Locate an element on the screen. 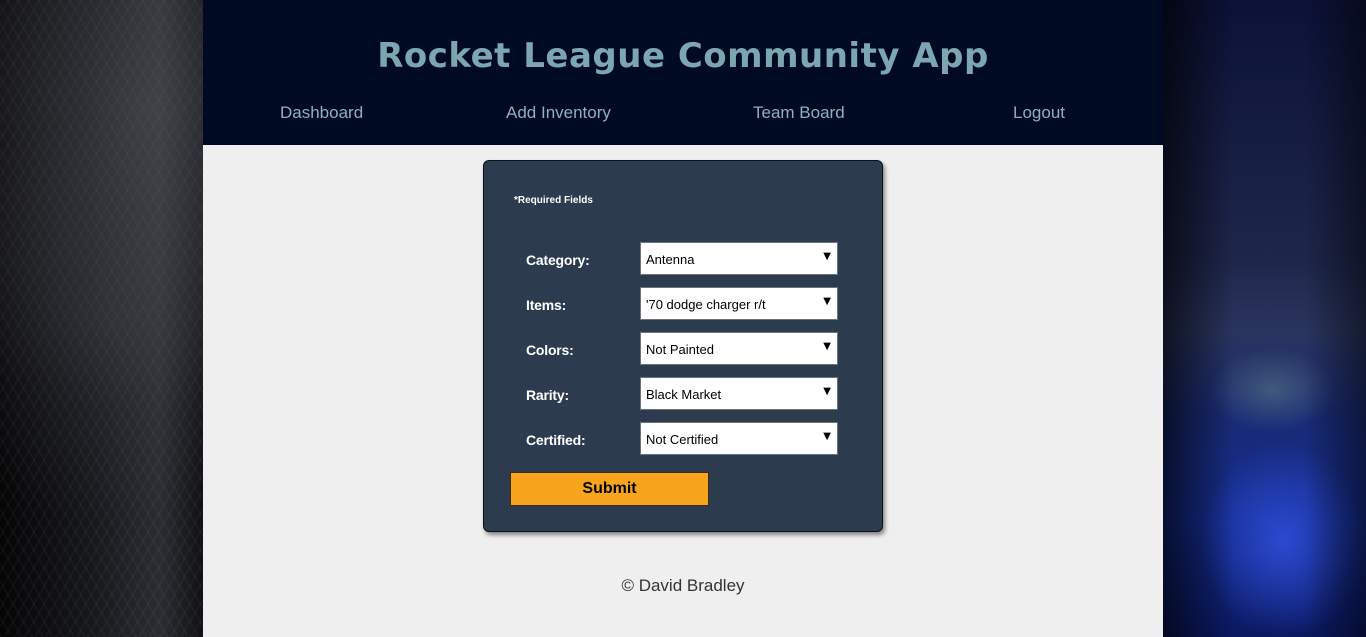  nav-logout-link: Logout is located at coordinates (1039, 113).